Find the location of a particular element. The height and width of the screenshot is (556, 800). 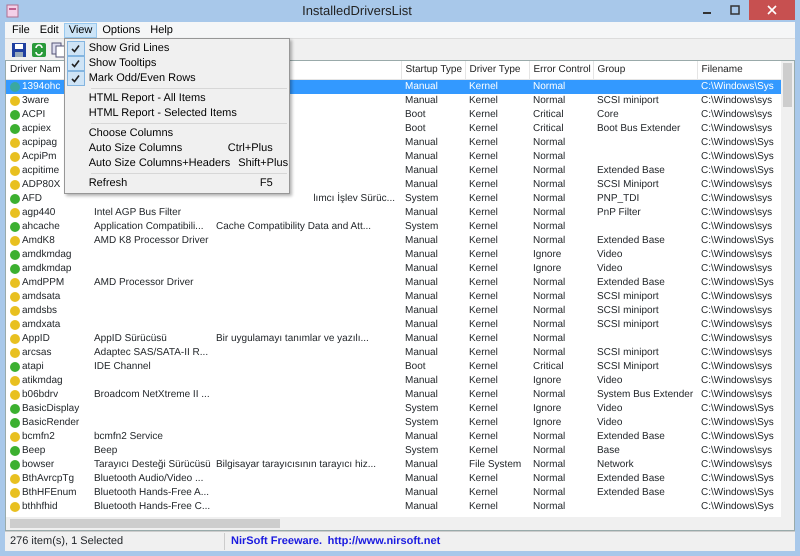

table-cell: b06bdrv is located at coordinates (40, 395).